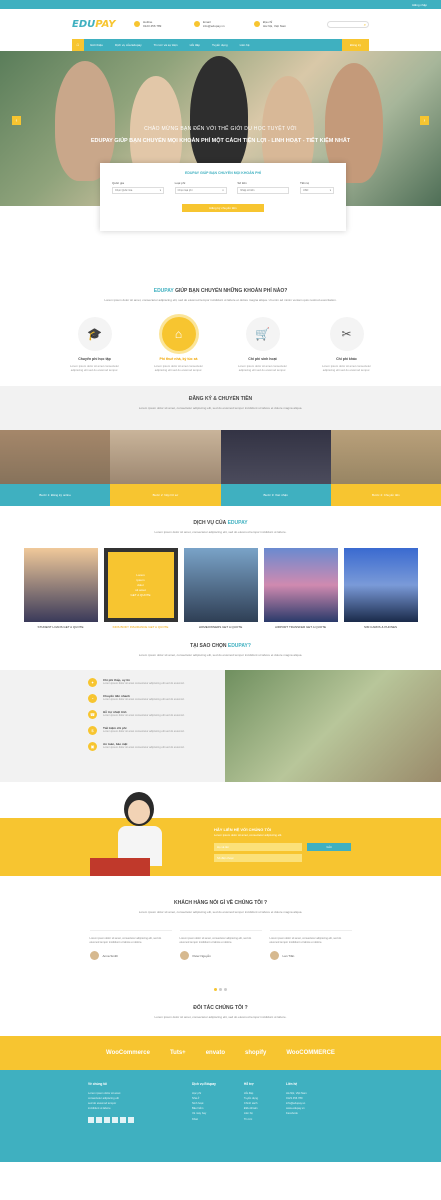  I want to click on country-select: Chọn Quốc Gia ▾, so click(138, 190).